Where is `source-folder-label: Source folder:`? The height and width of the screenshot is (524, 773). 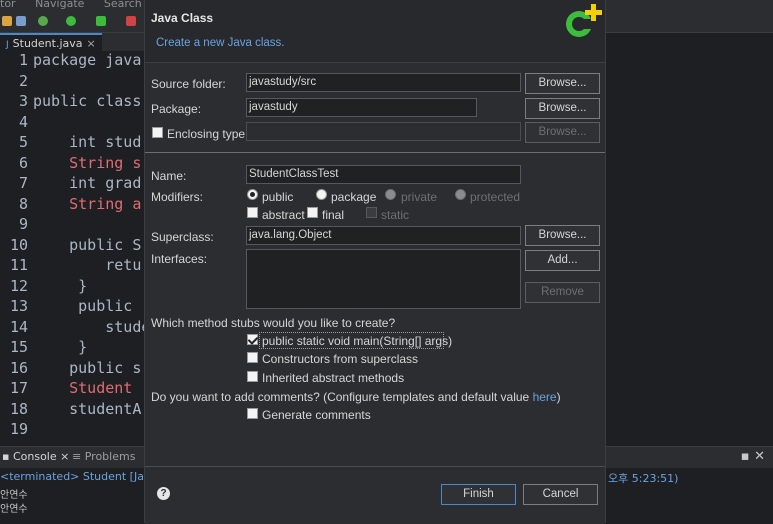
source-folder-label: Source folder: is located at coordinates (188, 84).